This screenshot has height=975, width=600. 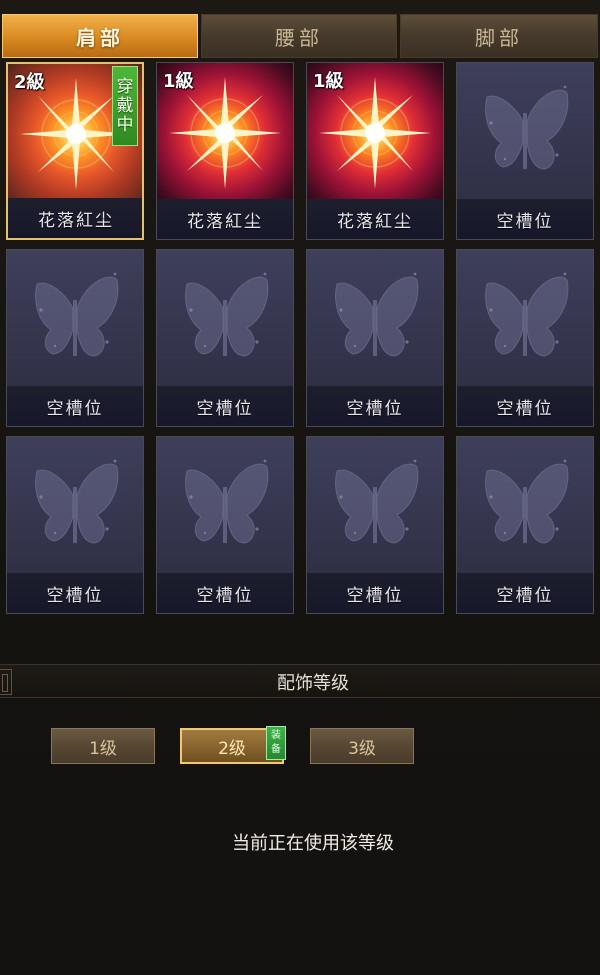 I want to click on level-1-button: 1级, so click(x=103, y=746).